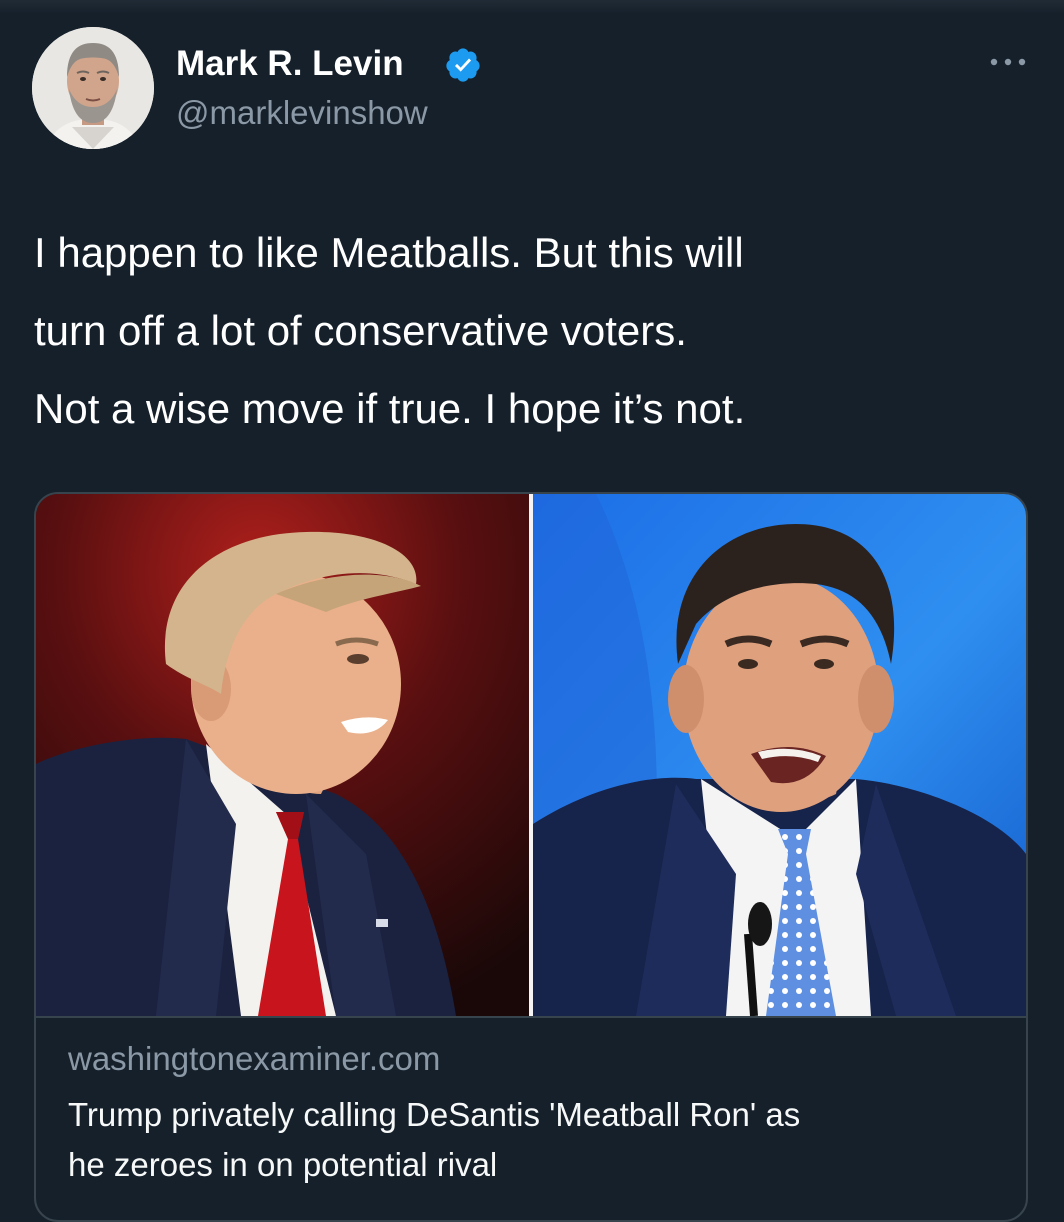  Describe the element at coordinates (532, 7) in the screenshot. I see `top-edge` at that location.